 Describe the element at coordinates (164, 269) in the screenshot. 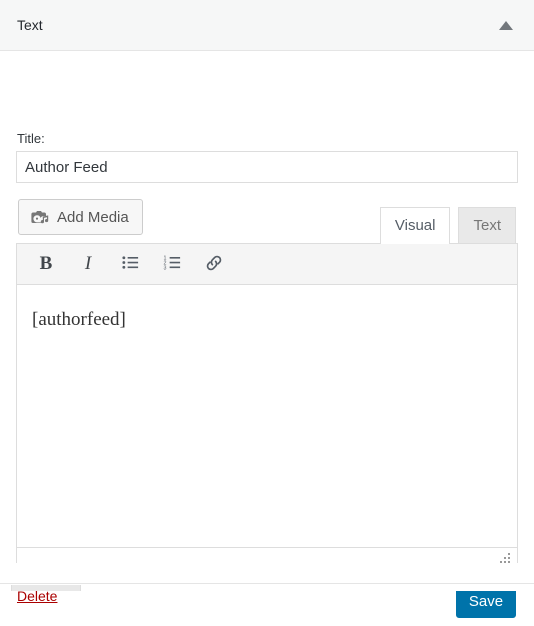

I see `svg-text: 3` at that location.